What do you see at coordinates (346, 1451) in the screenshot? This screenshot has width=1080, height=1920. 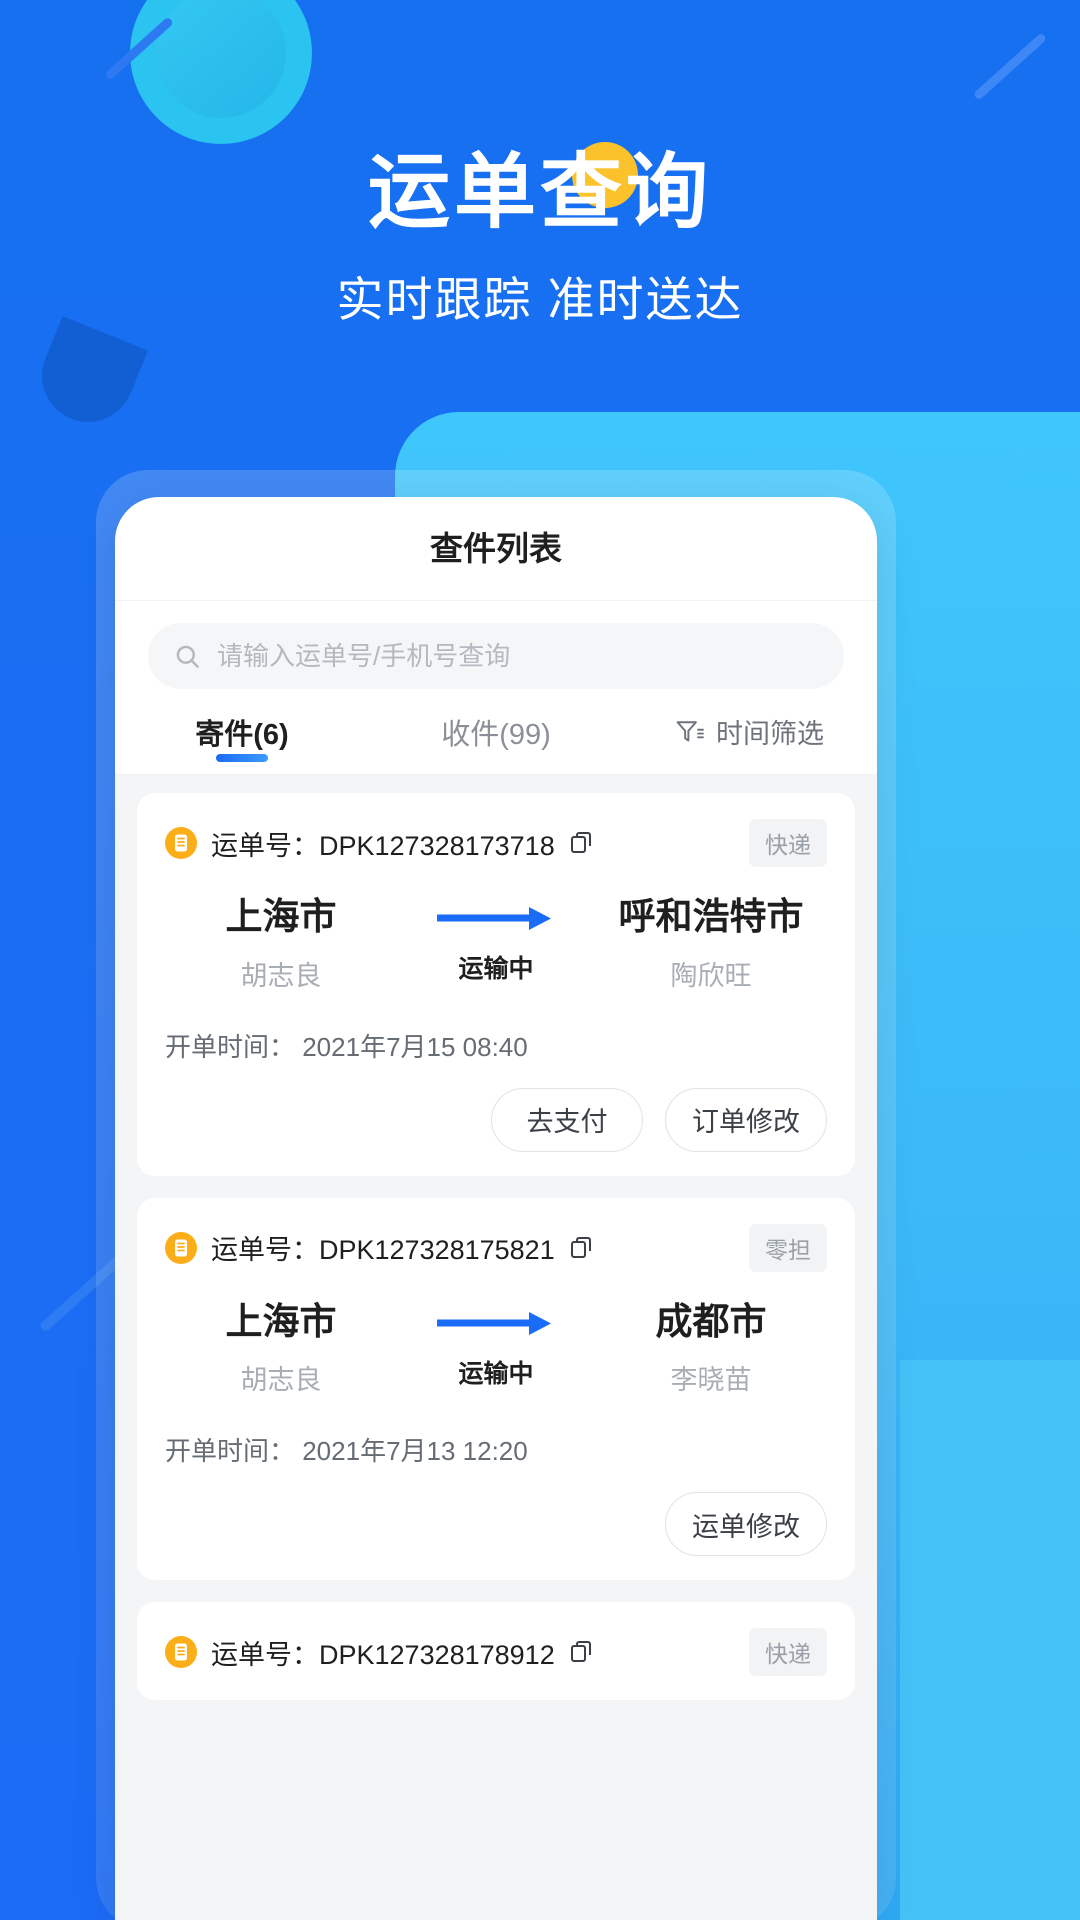 I see `order-time: 开单时间： 2021年7月13 12:20` at bounding box center [346, 1451].